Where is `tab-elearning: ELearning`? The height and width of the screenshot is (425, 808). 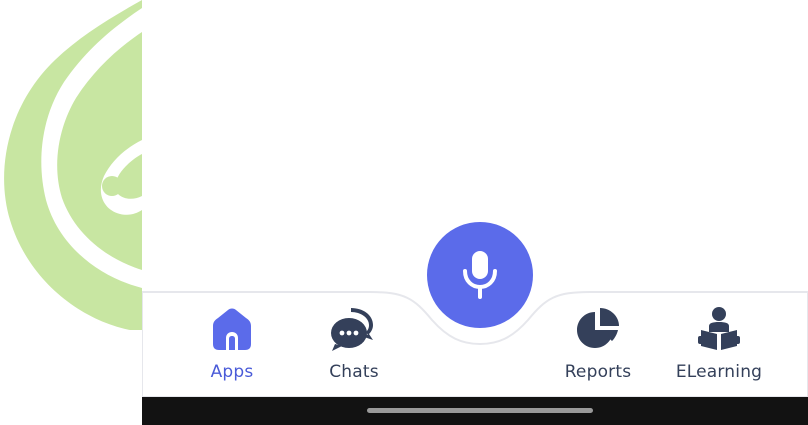 tab-elearning: ELearning is located at coordinates (719, 346).